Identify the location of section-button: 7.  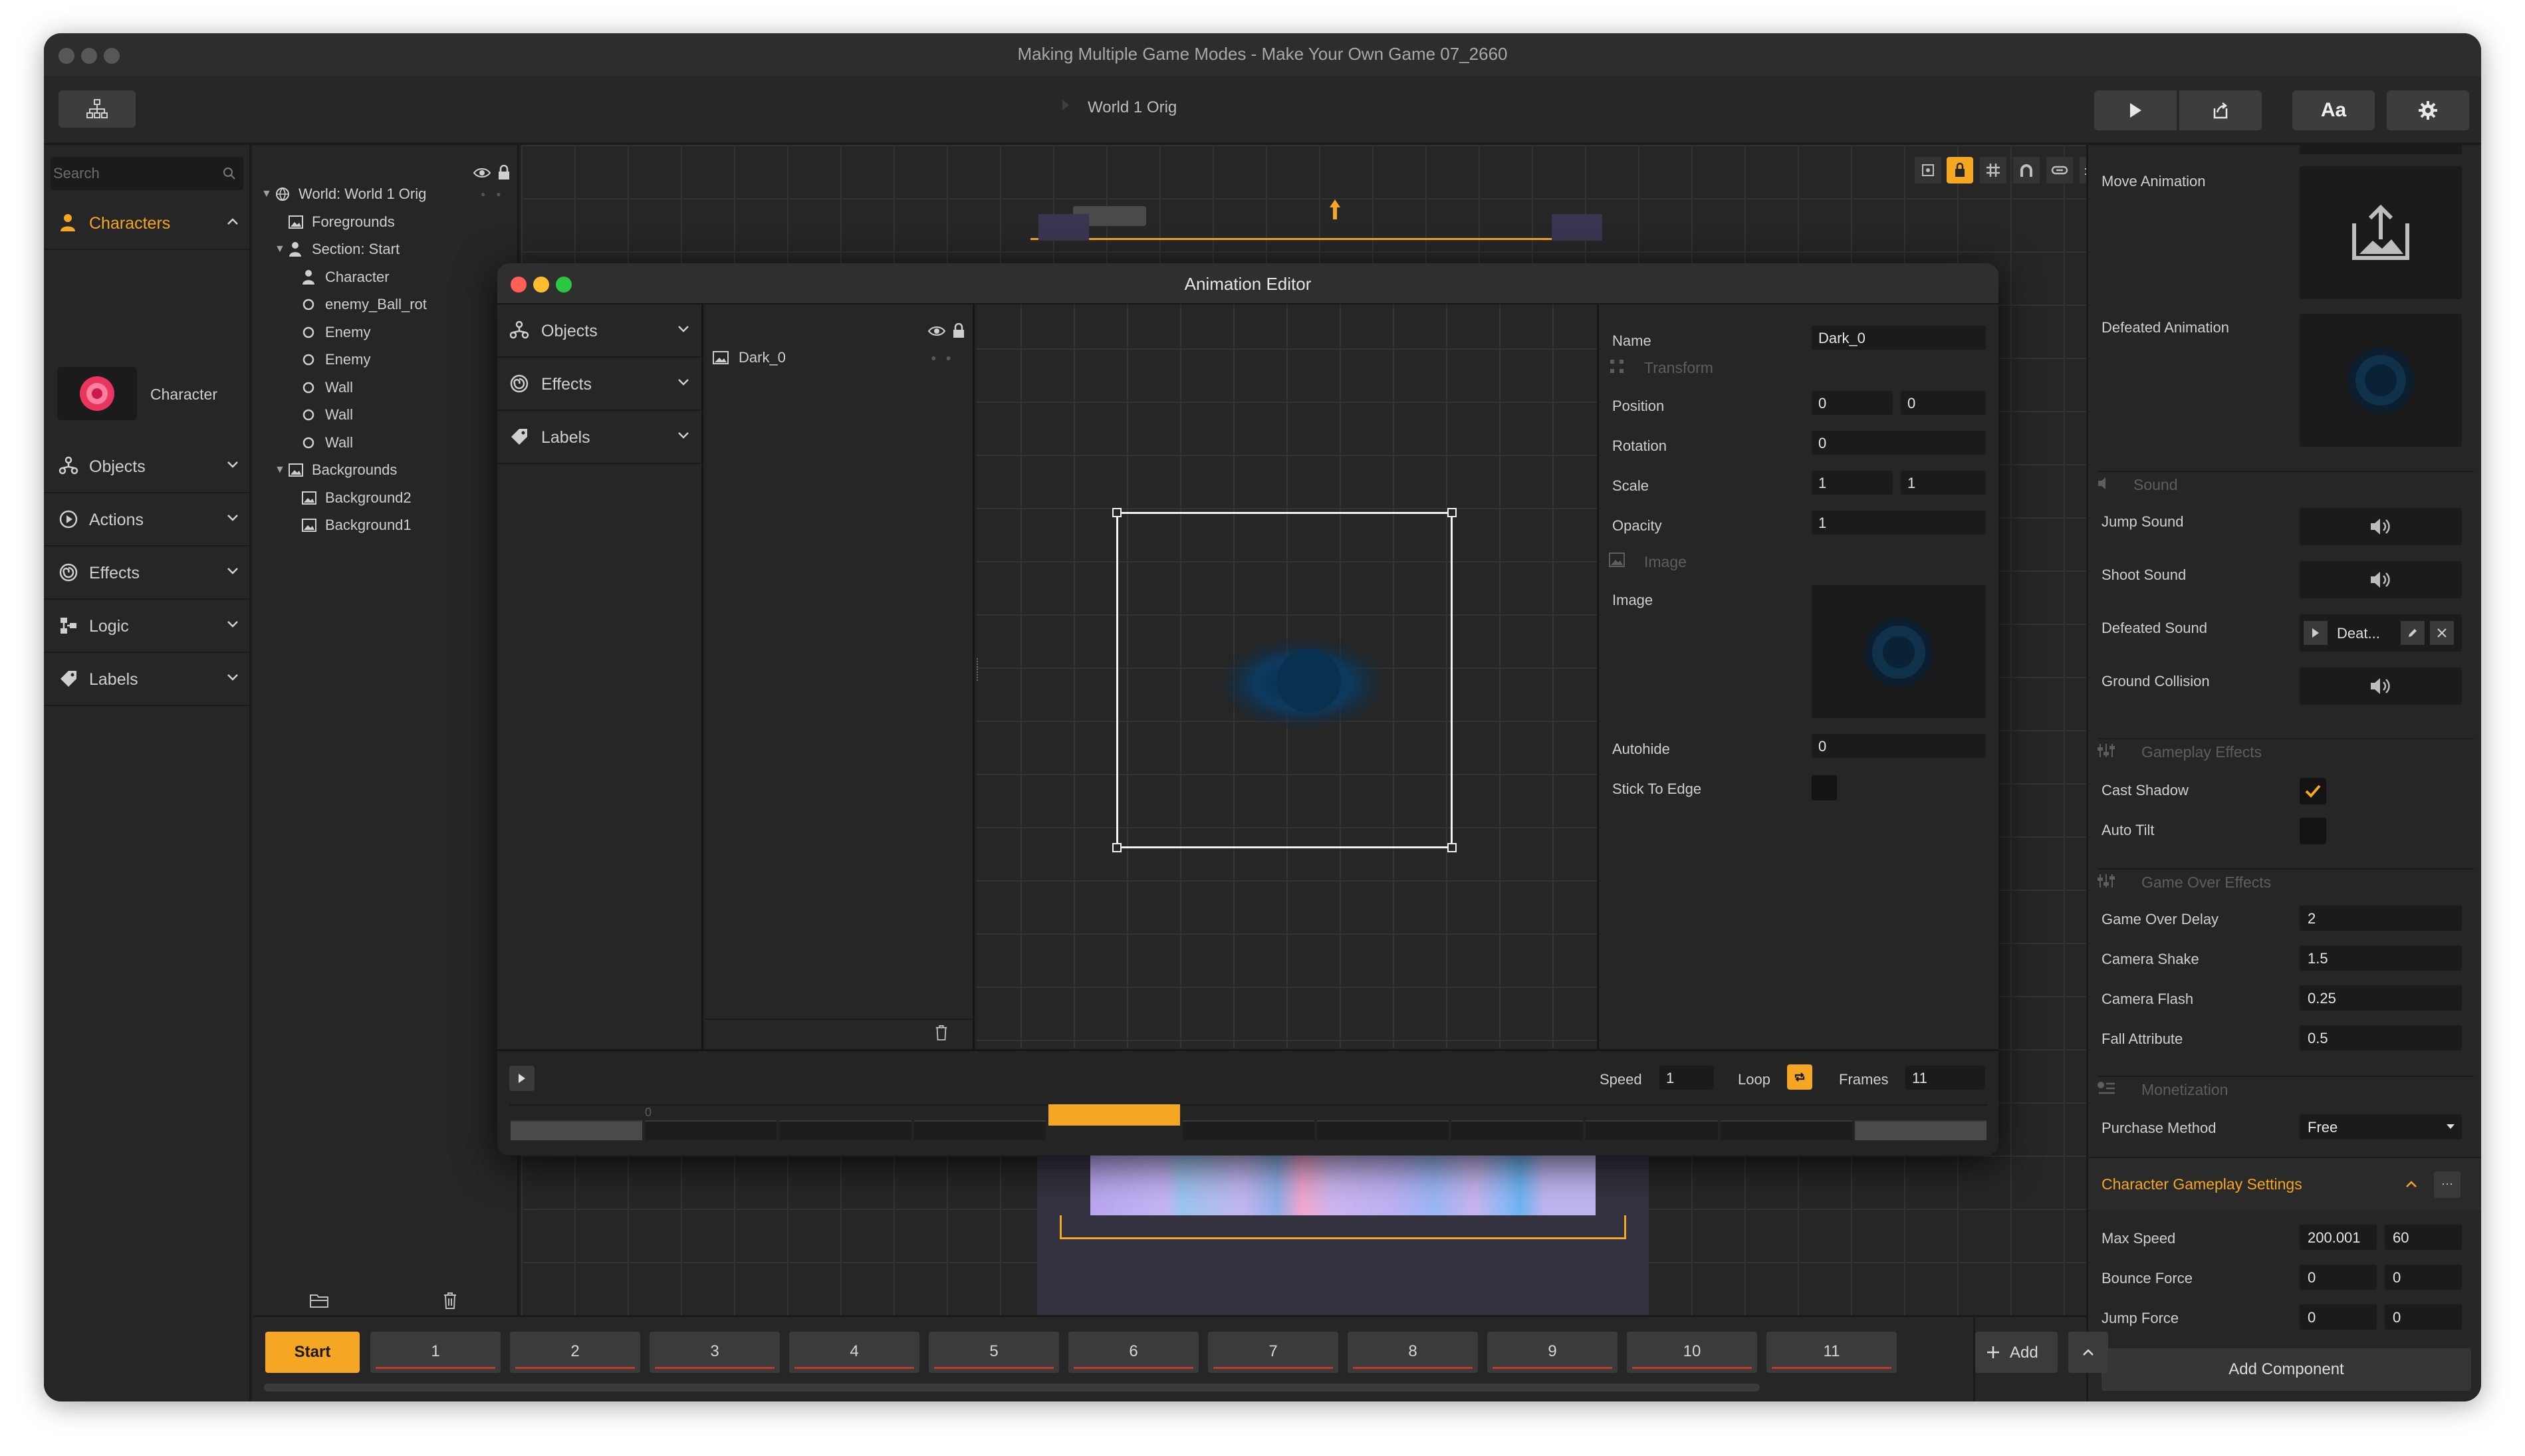
(1273, 1352).